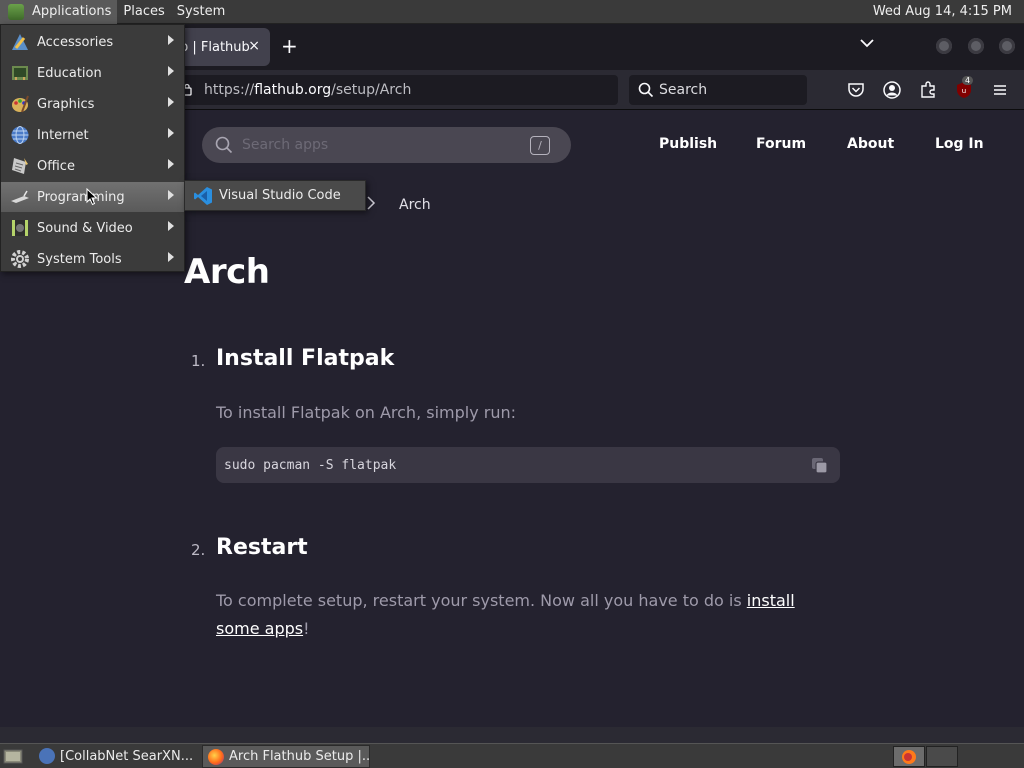 The width and height of the screenshot is (1024, 768). Describe the element at coordinates (366, 412) in the screenshot. I see `step-text: To install Flatpak on Arch, simply run:` at that location.